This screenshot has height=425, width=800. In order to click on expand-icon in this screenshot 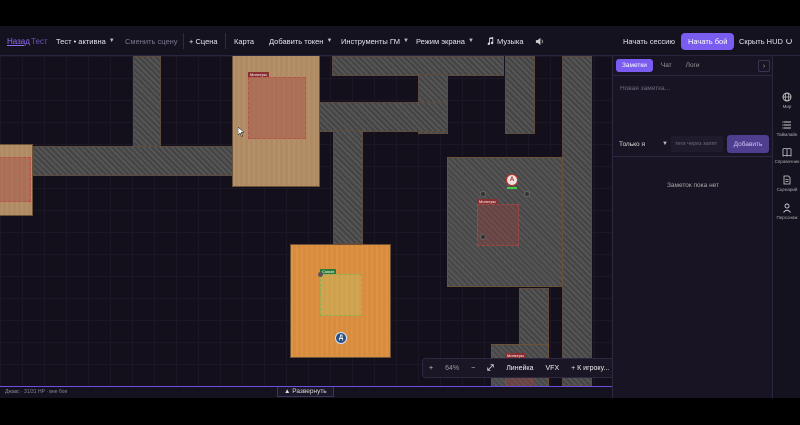, I will do `click(490, 367)`.